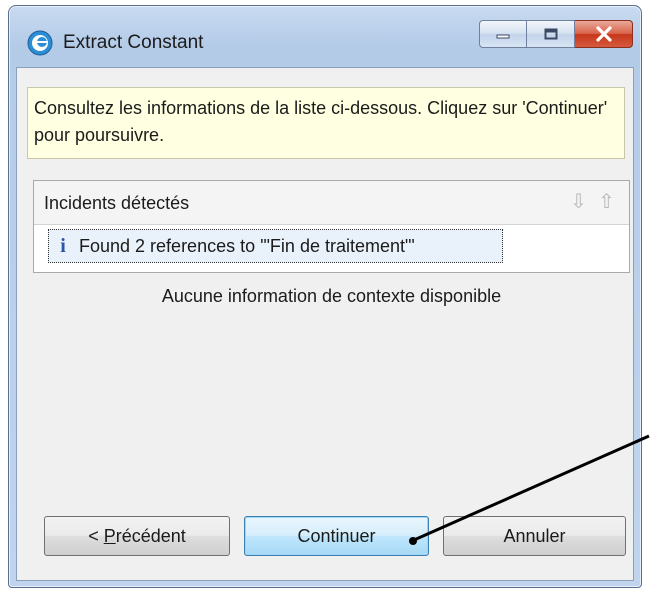 The image size is (650, 595). What do you see at coordinates (63, 245) in the screenshot?
I see `info-icon: i` at bounding box center [63, 245].